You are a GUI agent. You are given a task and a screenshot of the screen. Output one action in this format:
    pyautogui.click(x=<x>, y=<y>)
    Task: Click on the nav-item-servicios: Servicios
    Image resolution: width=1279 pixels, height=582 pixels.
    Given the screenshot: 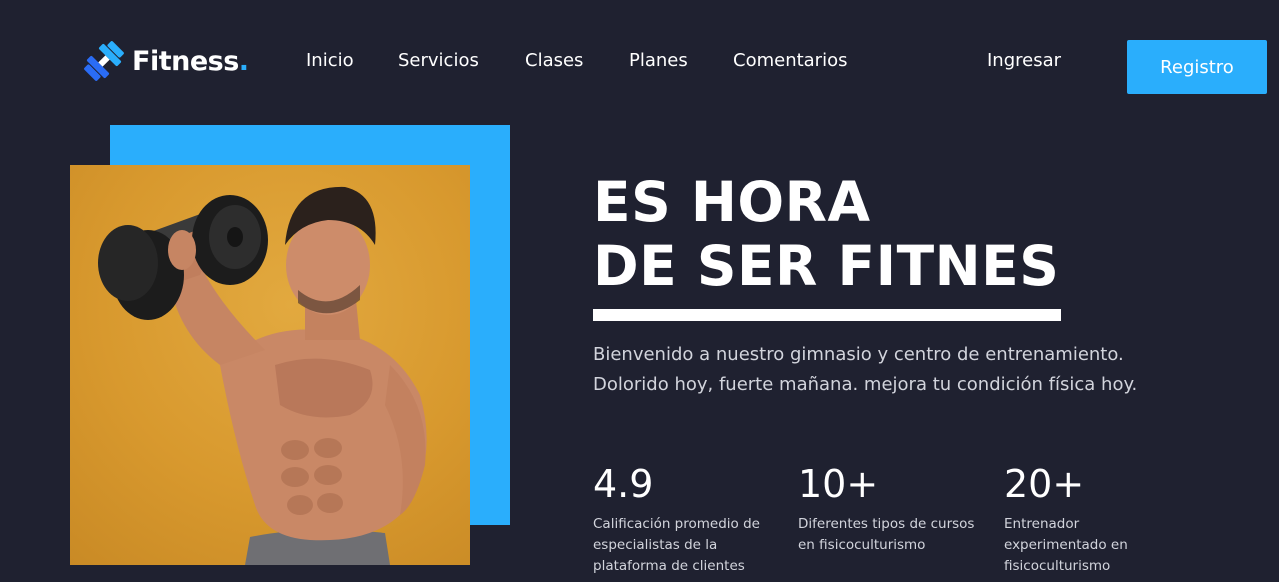 What is the action you would take?
    pyautogui.click(x=438, y=60)
    